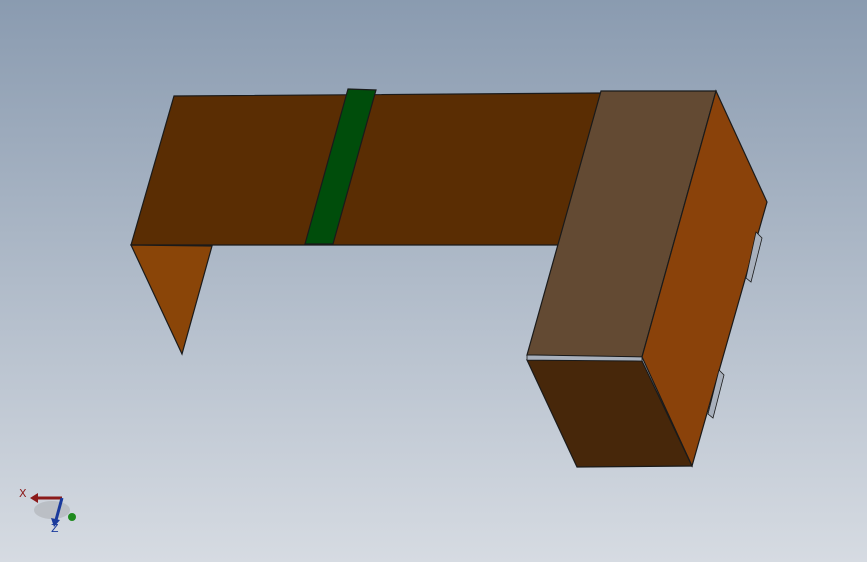 Image resolution: width=867 pixels, height=562 pixels. I want to click on z-axis-label: Z, so click(55, 528).